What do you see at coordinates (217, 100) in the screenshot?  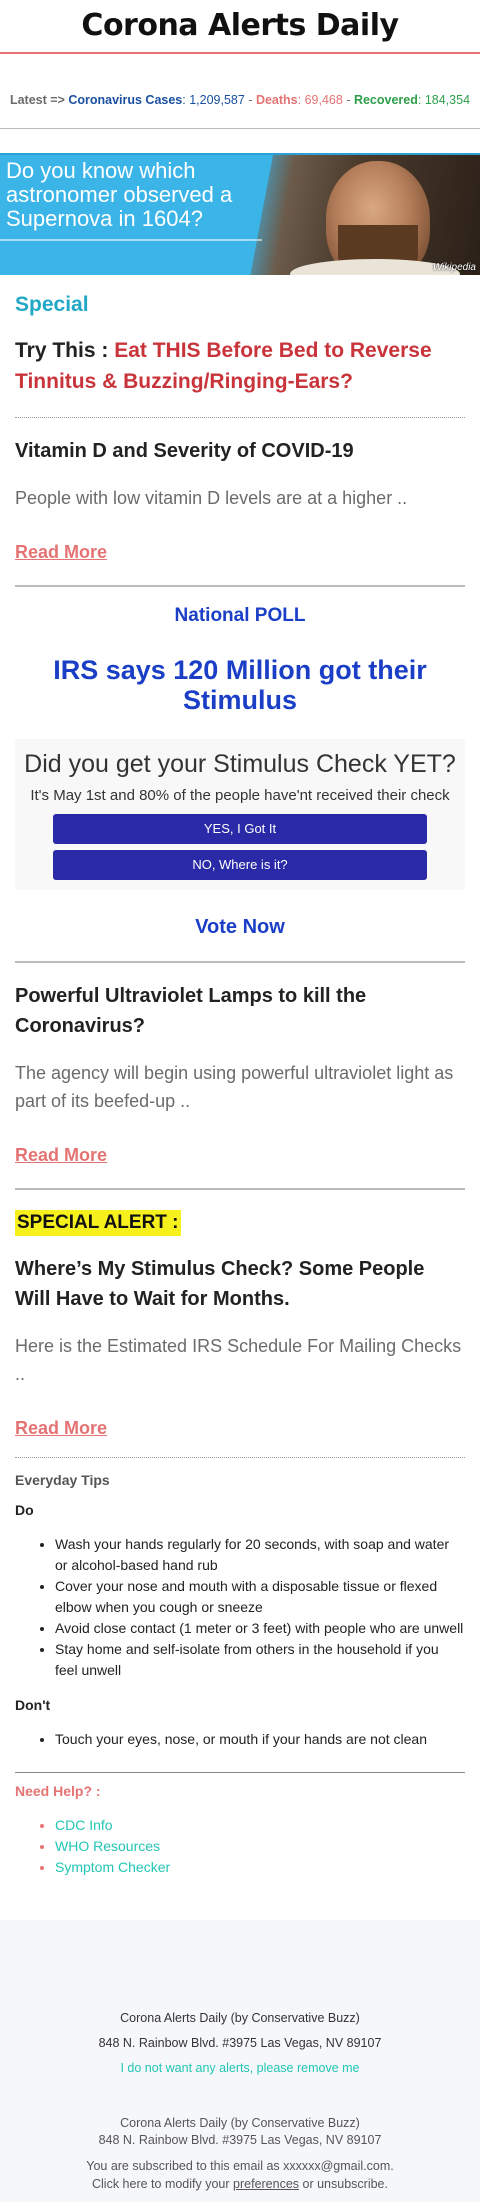 I see `ticker-cases-value: 1,209,587` at bounding box center [217, 100].